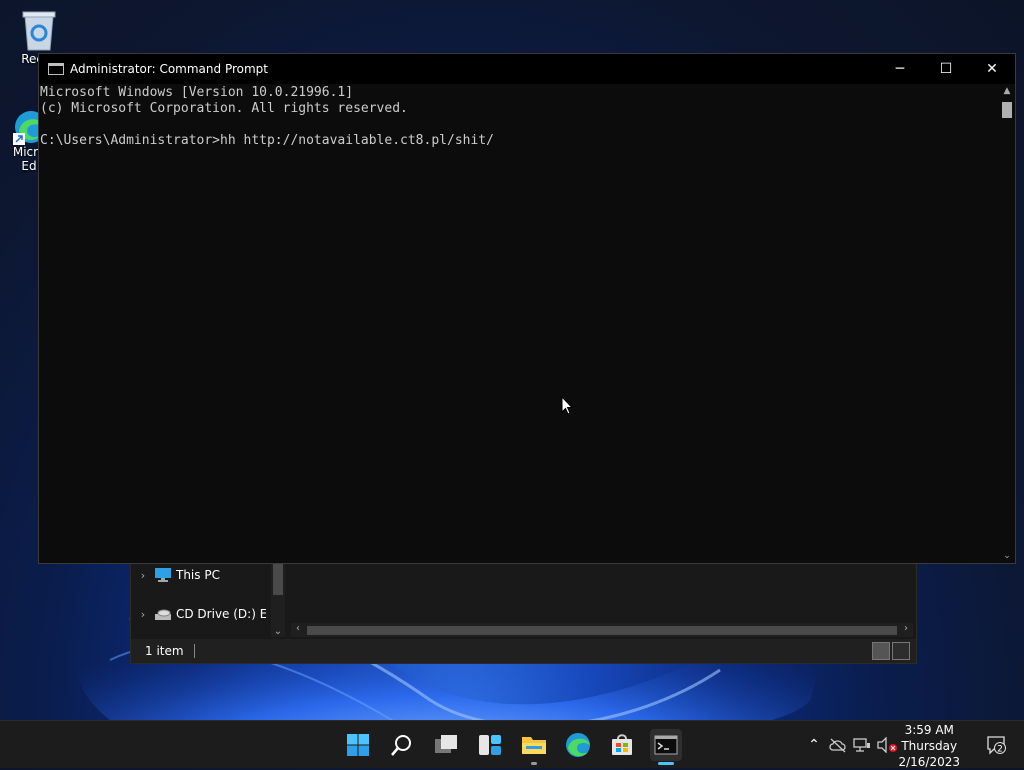 The width and height of the screenshot is (1024, 770). I want to click on nav-item-label: CD Drive (D:) Easy, so click(221, 614).